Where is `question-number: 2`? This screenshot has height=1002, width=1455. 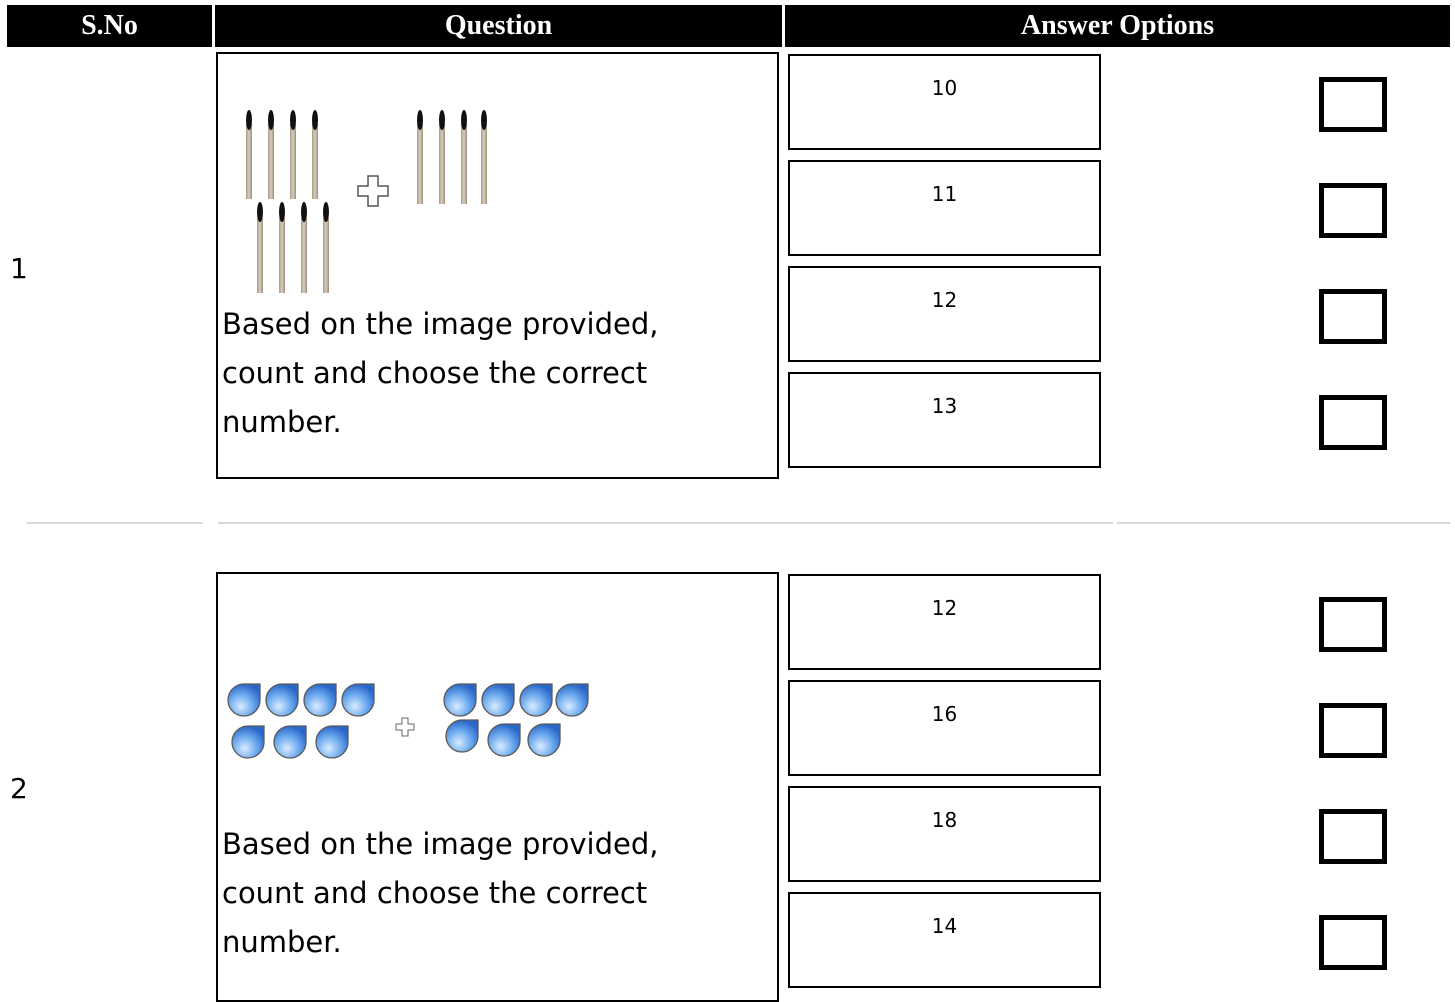
question-number: 2 is located at coordinates (19, 788).